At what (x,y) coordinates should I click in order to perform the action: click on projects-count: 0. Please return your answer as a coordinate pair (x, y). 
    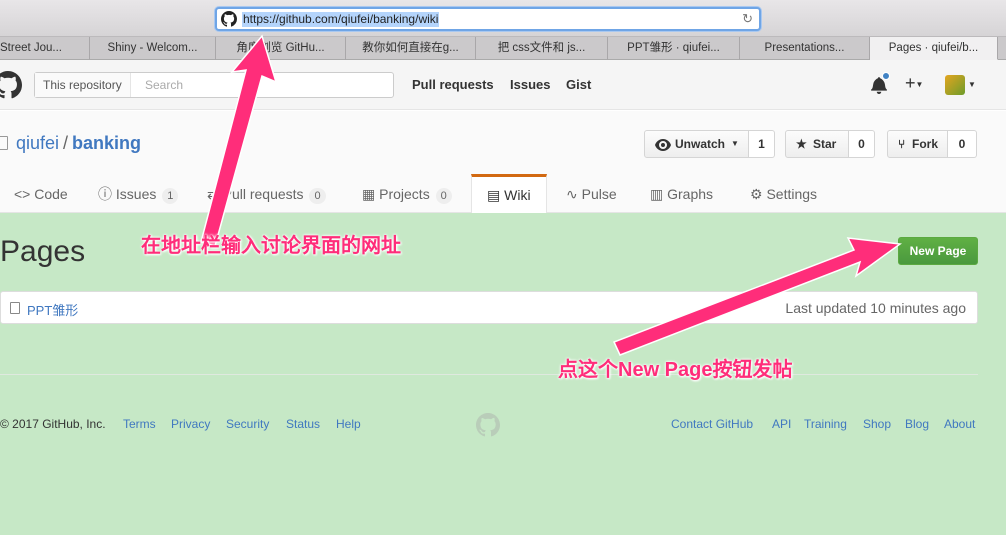
    Looking at the image, I should click on (443, 196).